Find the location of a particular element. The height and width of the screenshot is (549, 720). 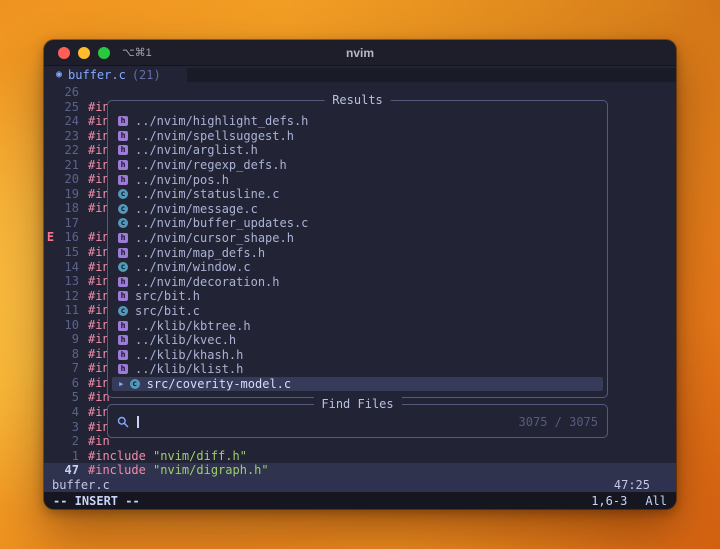

tabline: ◉ buffer.c (21) is located at coordinates (360, 75).